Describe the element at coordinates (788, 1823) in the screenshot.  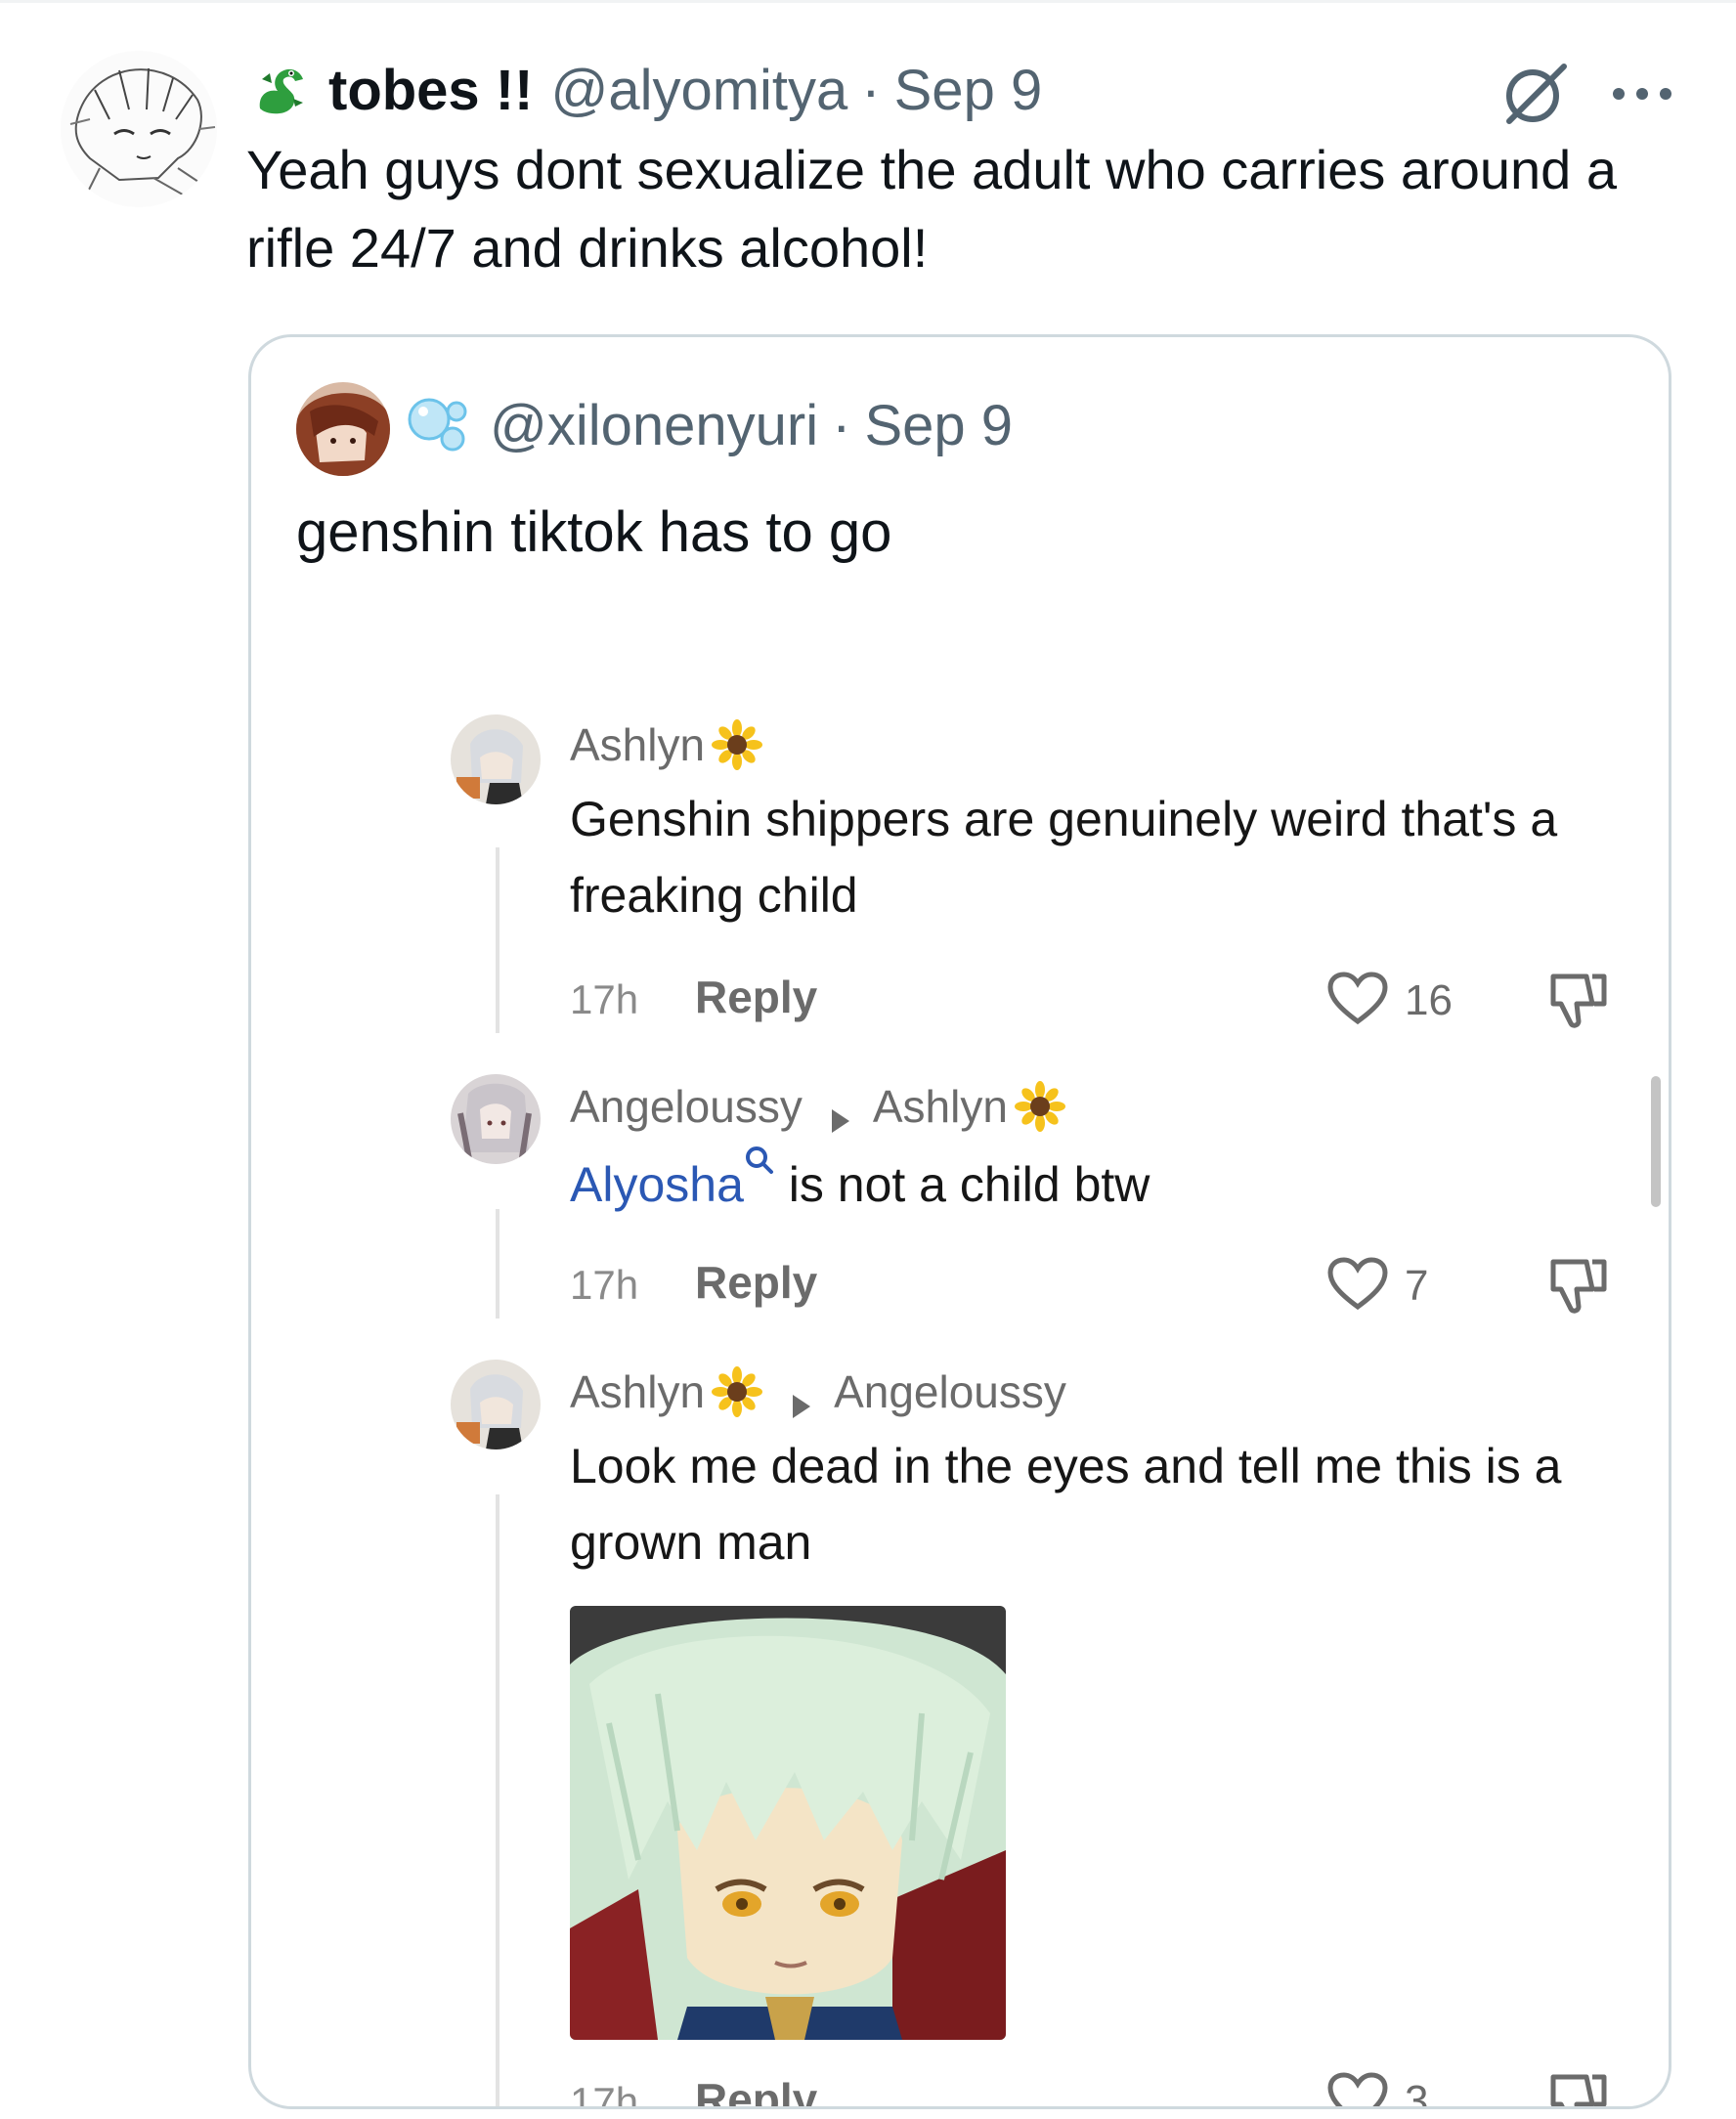
I see `comment-image` at that location.